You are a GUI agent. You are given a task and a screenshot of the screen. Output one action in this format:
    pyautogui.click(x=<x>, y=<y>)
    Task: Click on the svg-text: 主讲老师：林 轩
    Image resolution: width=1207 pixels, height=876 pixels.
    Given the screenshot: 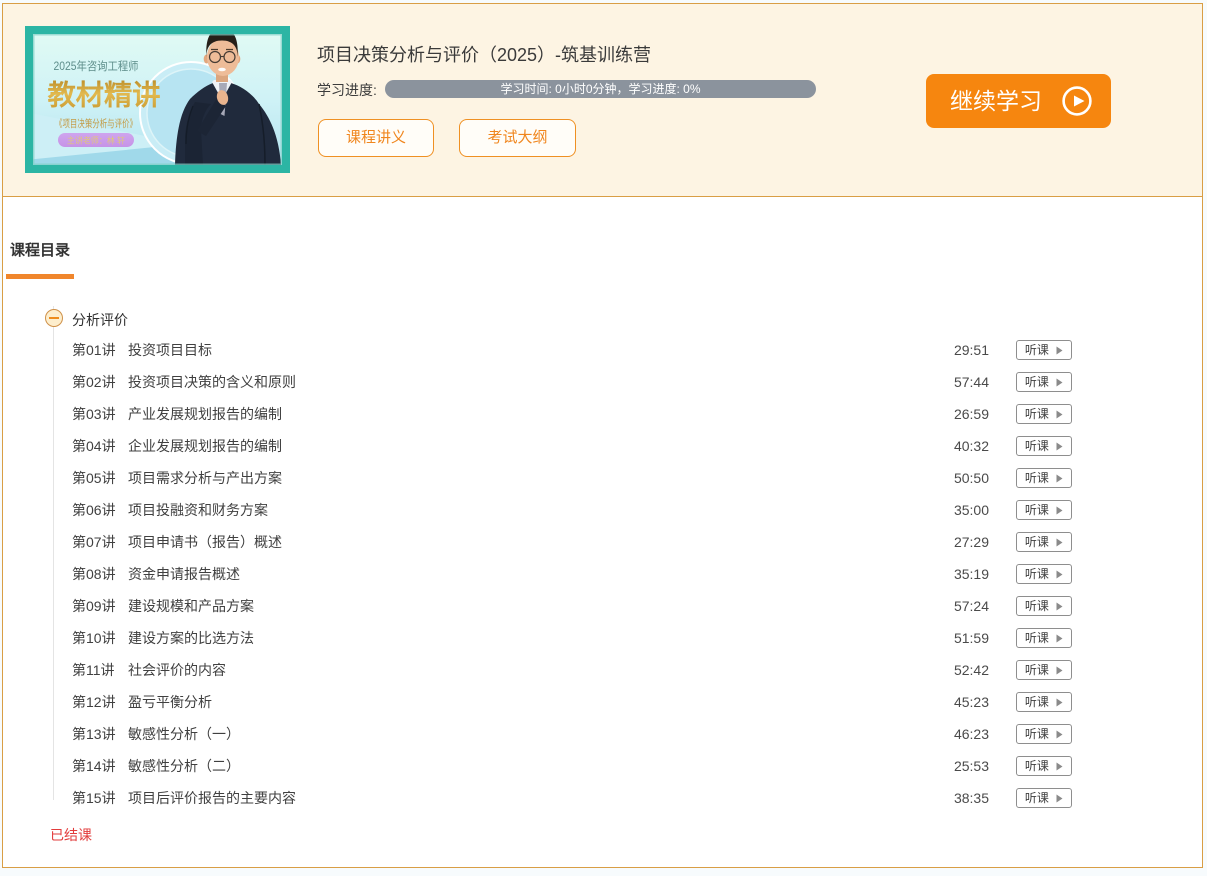 What is the action you would take?
    pyautogui.click(x=96, y=141)
    